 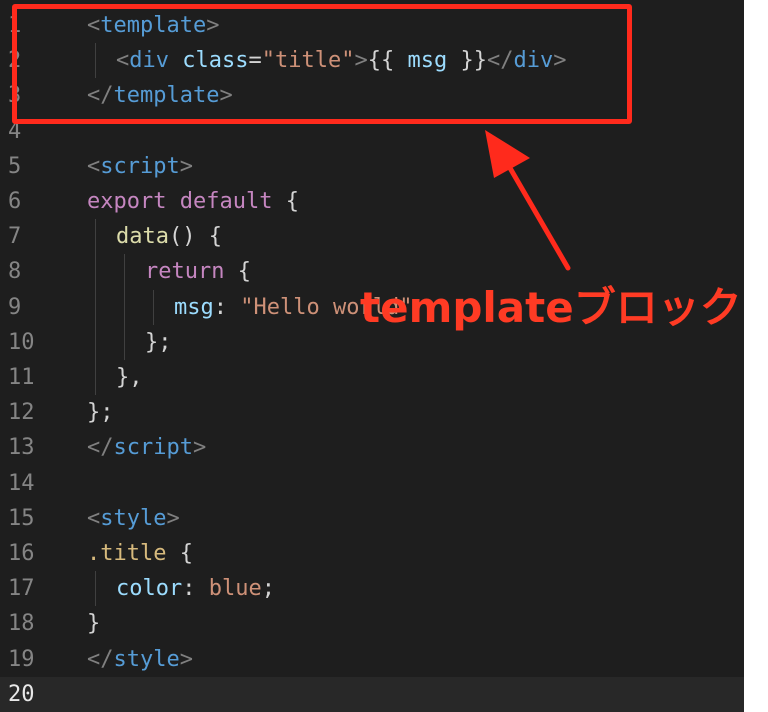 I want to click on code-line: 6 export default {, so click(x=372, y=201).